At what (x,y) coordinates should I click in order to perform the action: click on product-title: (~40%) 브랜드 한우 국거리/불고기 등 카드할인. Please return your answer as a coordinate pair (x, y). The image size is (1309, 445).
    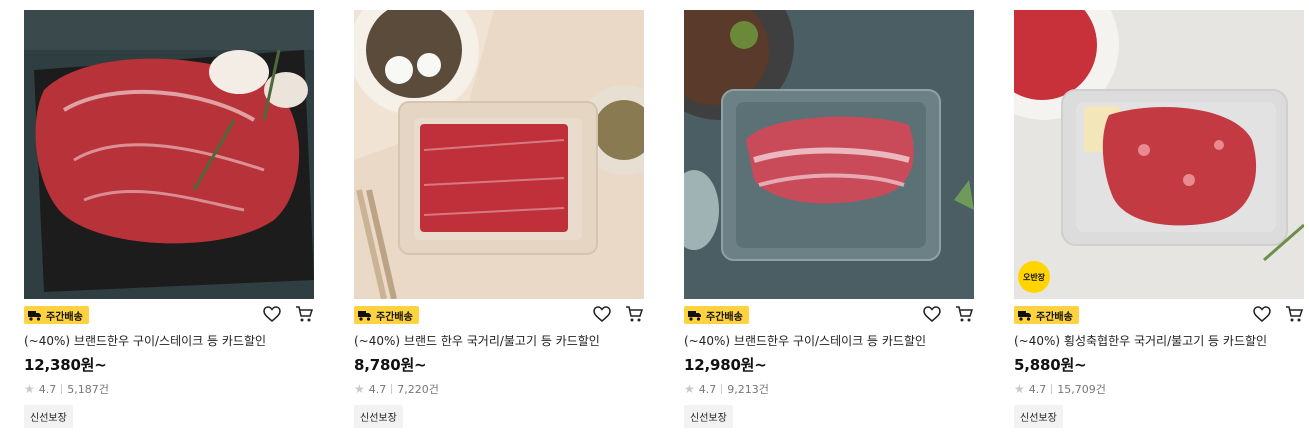
    Looking at the image, I should click on (499, 340).